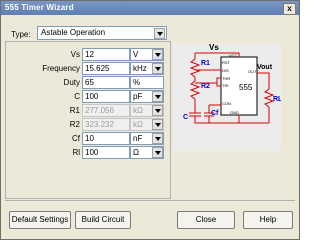 This screenshot has height=240, width=320. I want to click on svg-text: Cf, so click(215, 113).